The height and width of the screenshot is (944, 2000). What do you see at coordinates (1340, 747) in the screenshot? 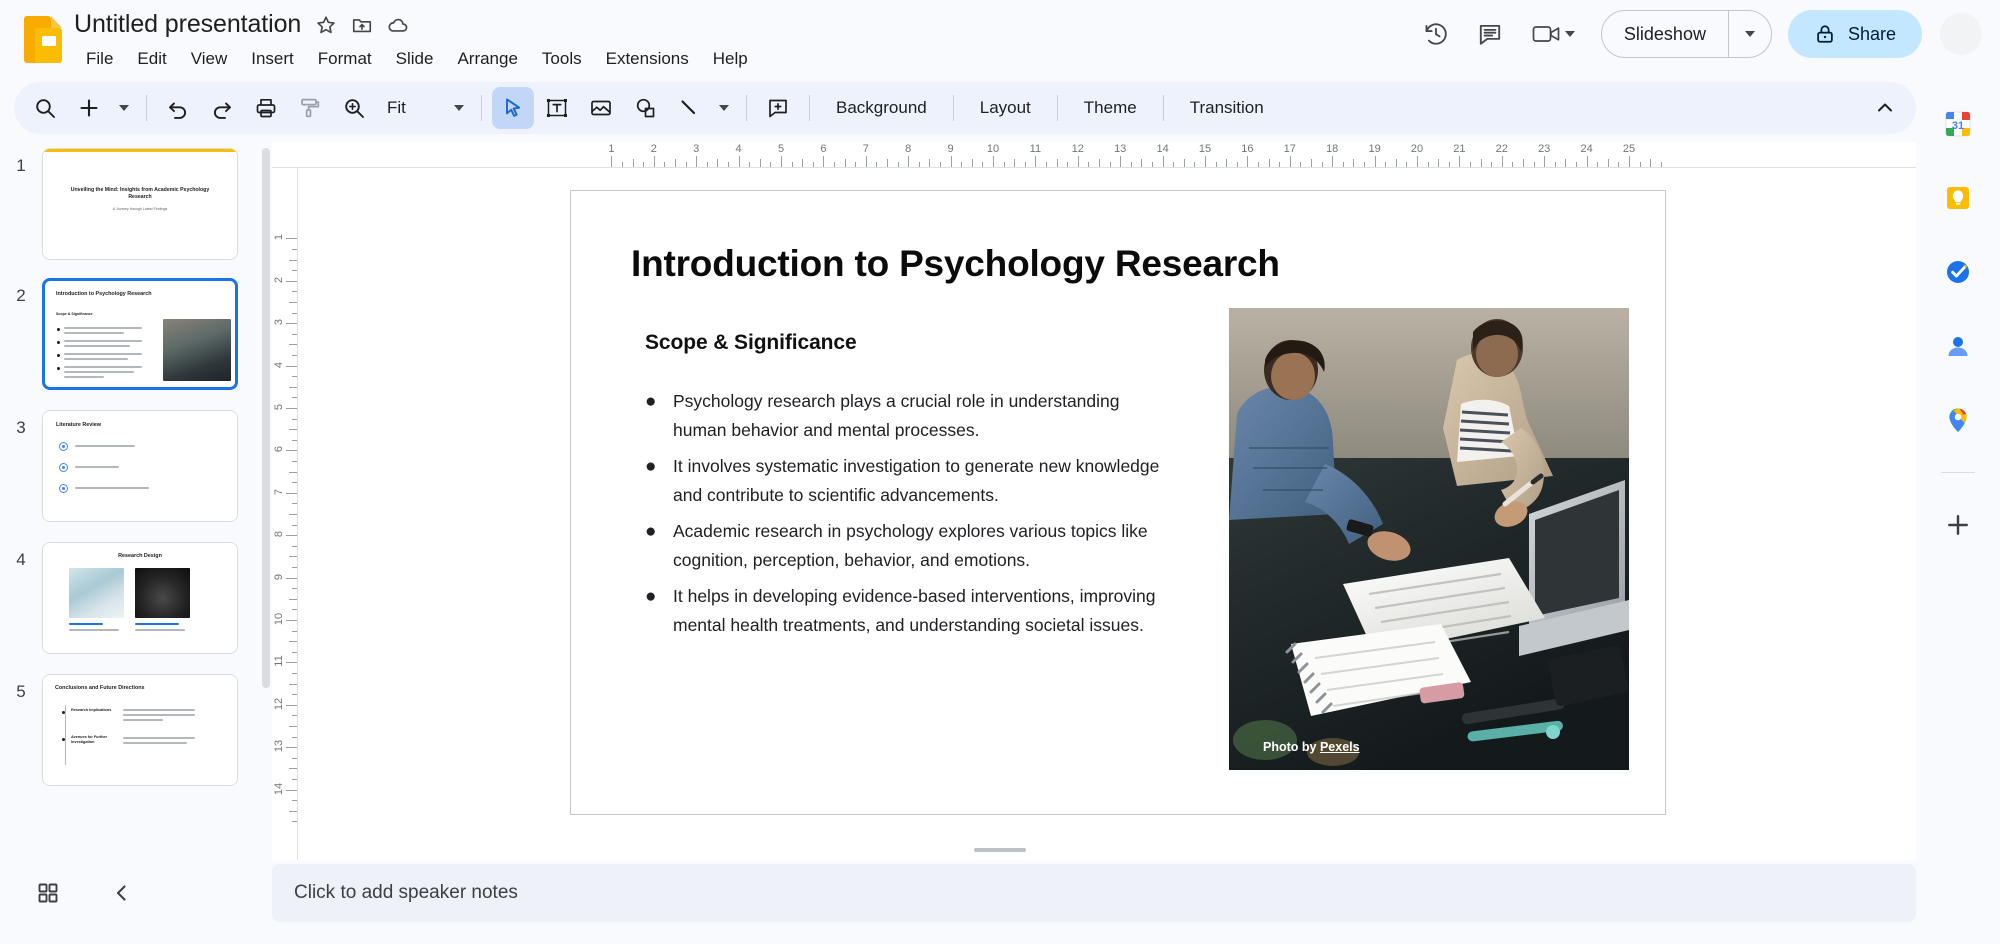
I see `photo-credit-link: Pexels` at bounding box center [1340, 747].